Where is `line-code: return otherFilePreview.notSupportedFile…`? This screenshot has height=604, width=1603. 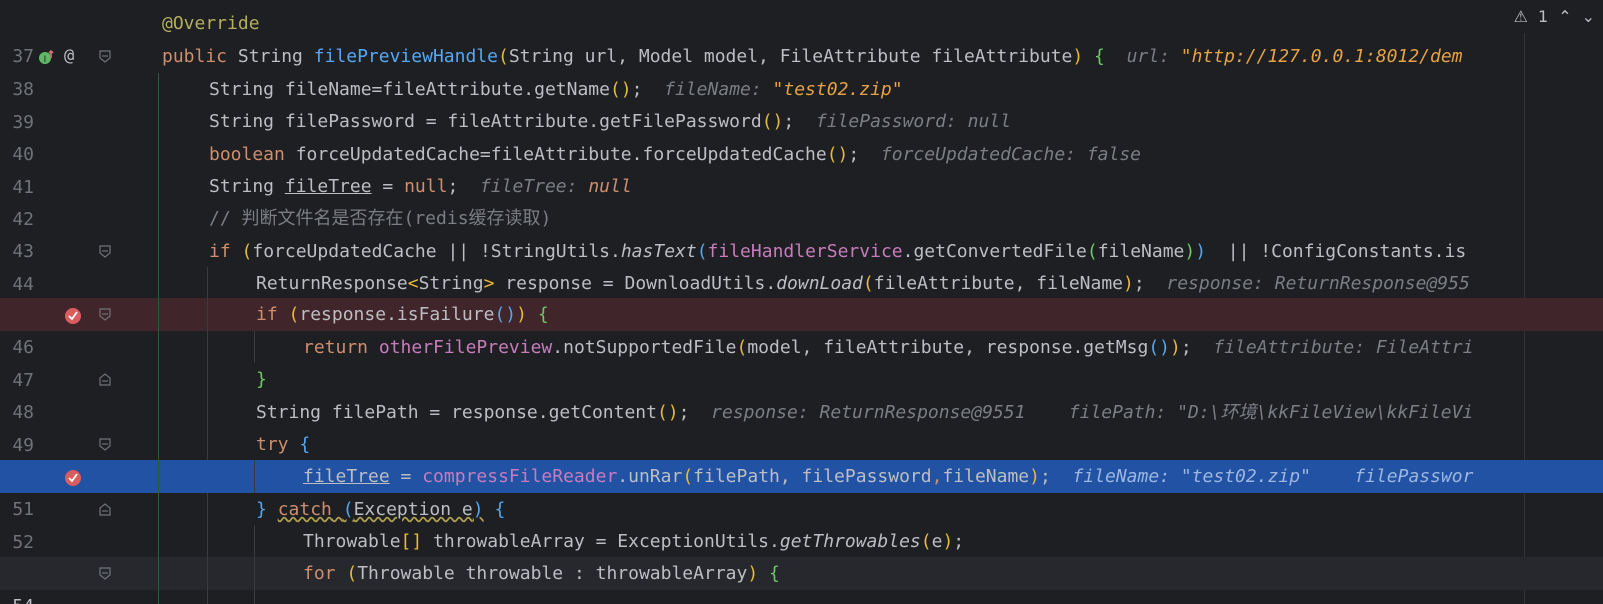 line-code: return otherFilePreview.notSupportedFile… is located at coordinates (888, 347).